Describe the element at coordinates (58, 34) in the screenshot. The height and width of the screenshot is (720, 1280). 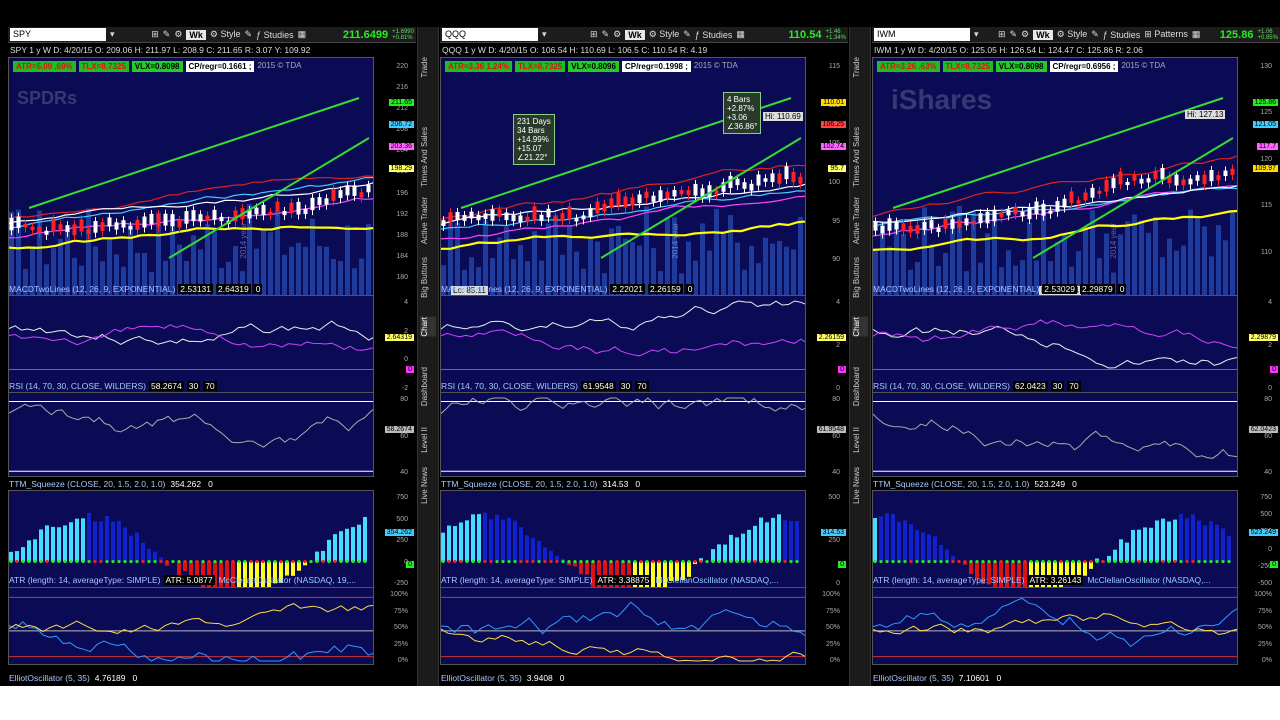
I see `symbol-input: SPY` at that location.